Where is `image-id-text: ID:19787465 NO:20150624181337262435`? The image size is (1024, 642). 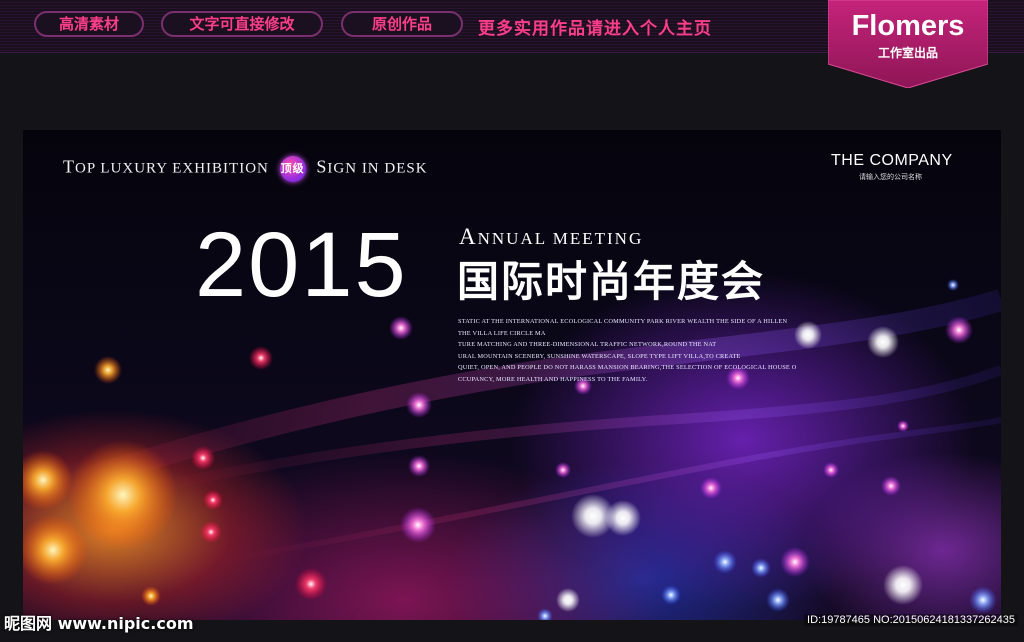
image-id-text: ID:19787465 NO:20150624181337262435 is located at coordinates (911, 620).